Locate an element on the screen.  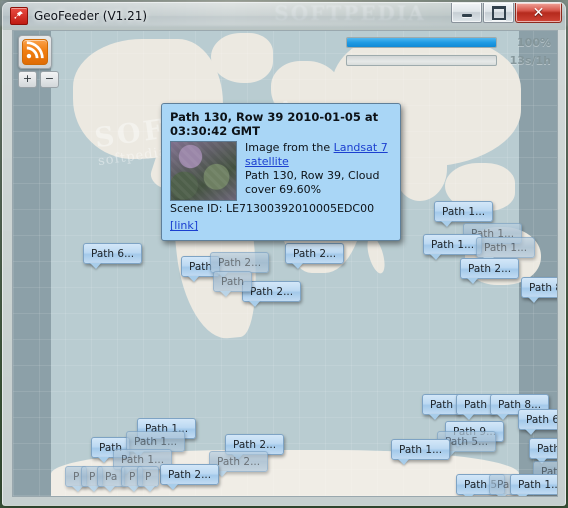
zoom-out-button: − is located at coordinates (49, 79).